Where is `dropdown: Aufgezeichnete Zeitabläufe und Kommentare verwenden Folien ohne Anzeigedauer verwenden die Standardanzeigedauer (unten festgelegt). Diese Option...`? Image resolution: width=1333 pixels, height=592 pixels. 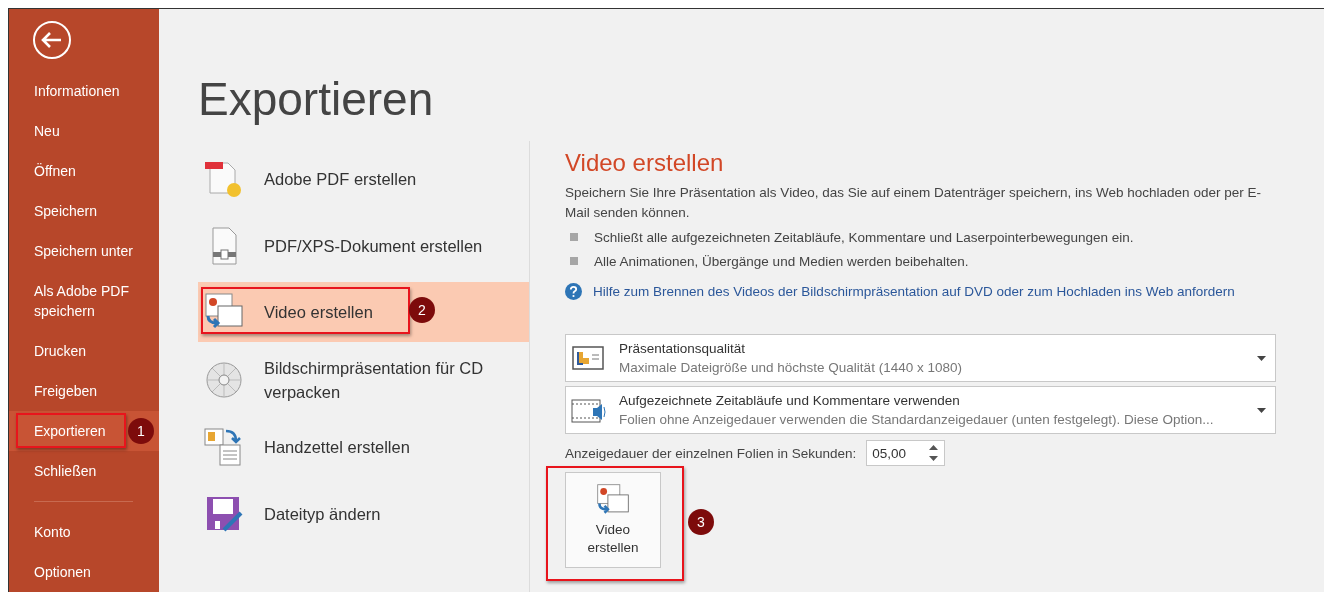 dropdown: Aufgezeichnete Zeitabläufe und Kommentare verwenden Folien ohne Anzeigedauer verwenden die Standardanzeigedauer (unten festgelegt). Diese Option... is located at coordinates (920, 410).